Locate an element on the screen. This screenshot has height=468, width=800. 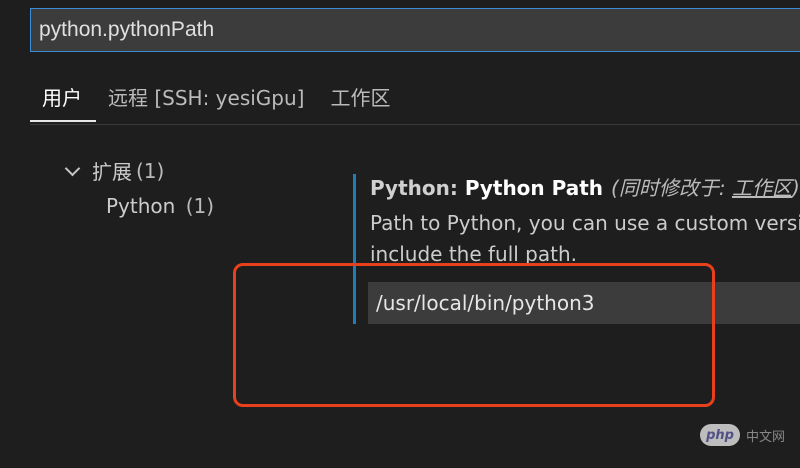
modified-in-workspace-link: 工作区 is located at coordinates (762, 188).